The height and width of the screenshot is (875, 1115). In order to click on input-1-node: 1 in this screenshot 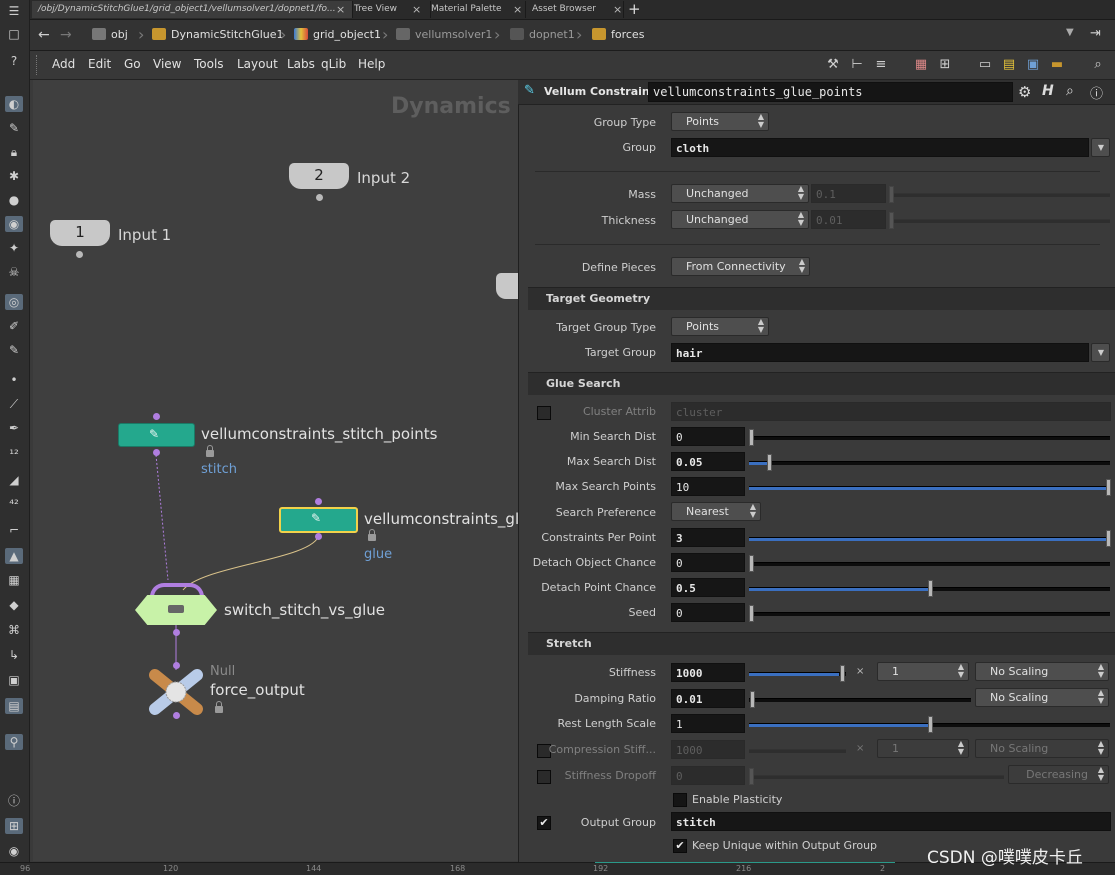, I will do `click(80, 233)`.